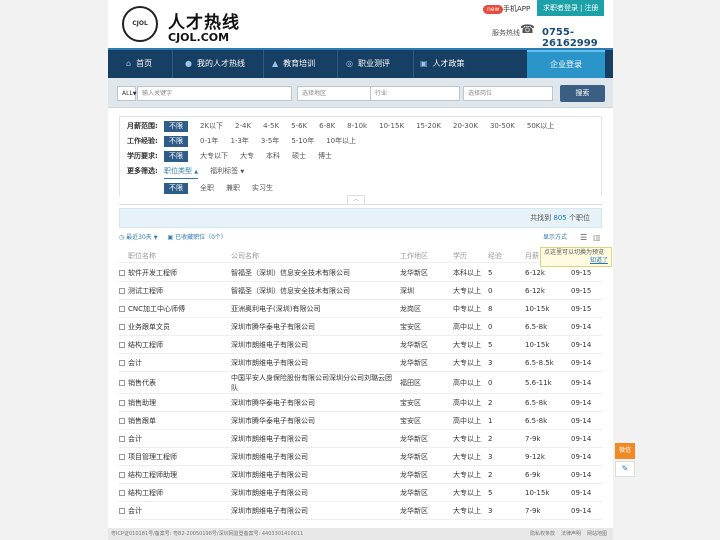 The width and height of the screenshot is (720, 540). Describe the element at coordinates (625, 451) in the screenshot. I see `wechat-button: 微信` at that location.